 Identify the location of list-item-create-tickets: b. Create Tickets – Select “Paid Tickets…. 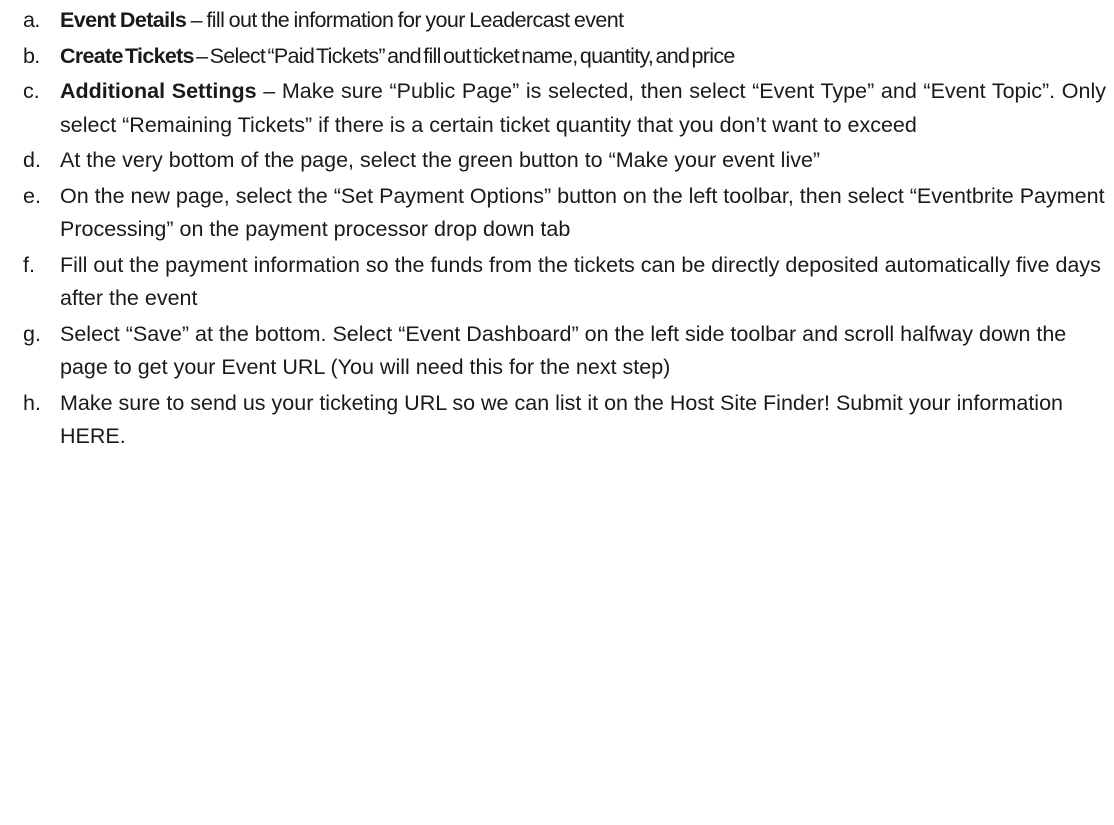
(557, 57).